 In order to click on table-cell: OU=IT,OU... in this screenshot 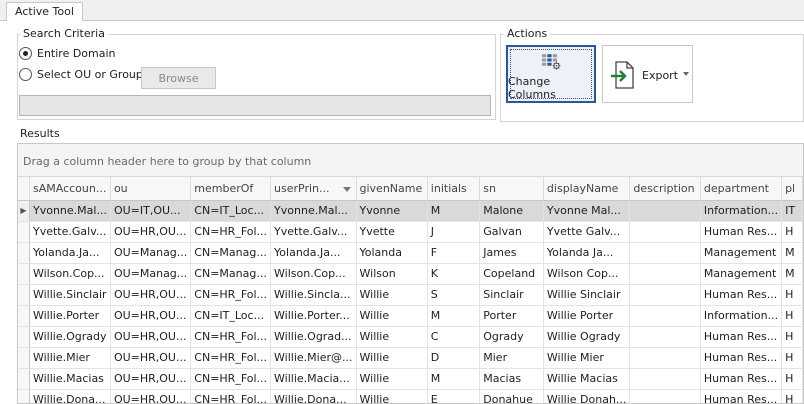, I will do `click(151, 211)`.